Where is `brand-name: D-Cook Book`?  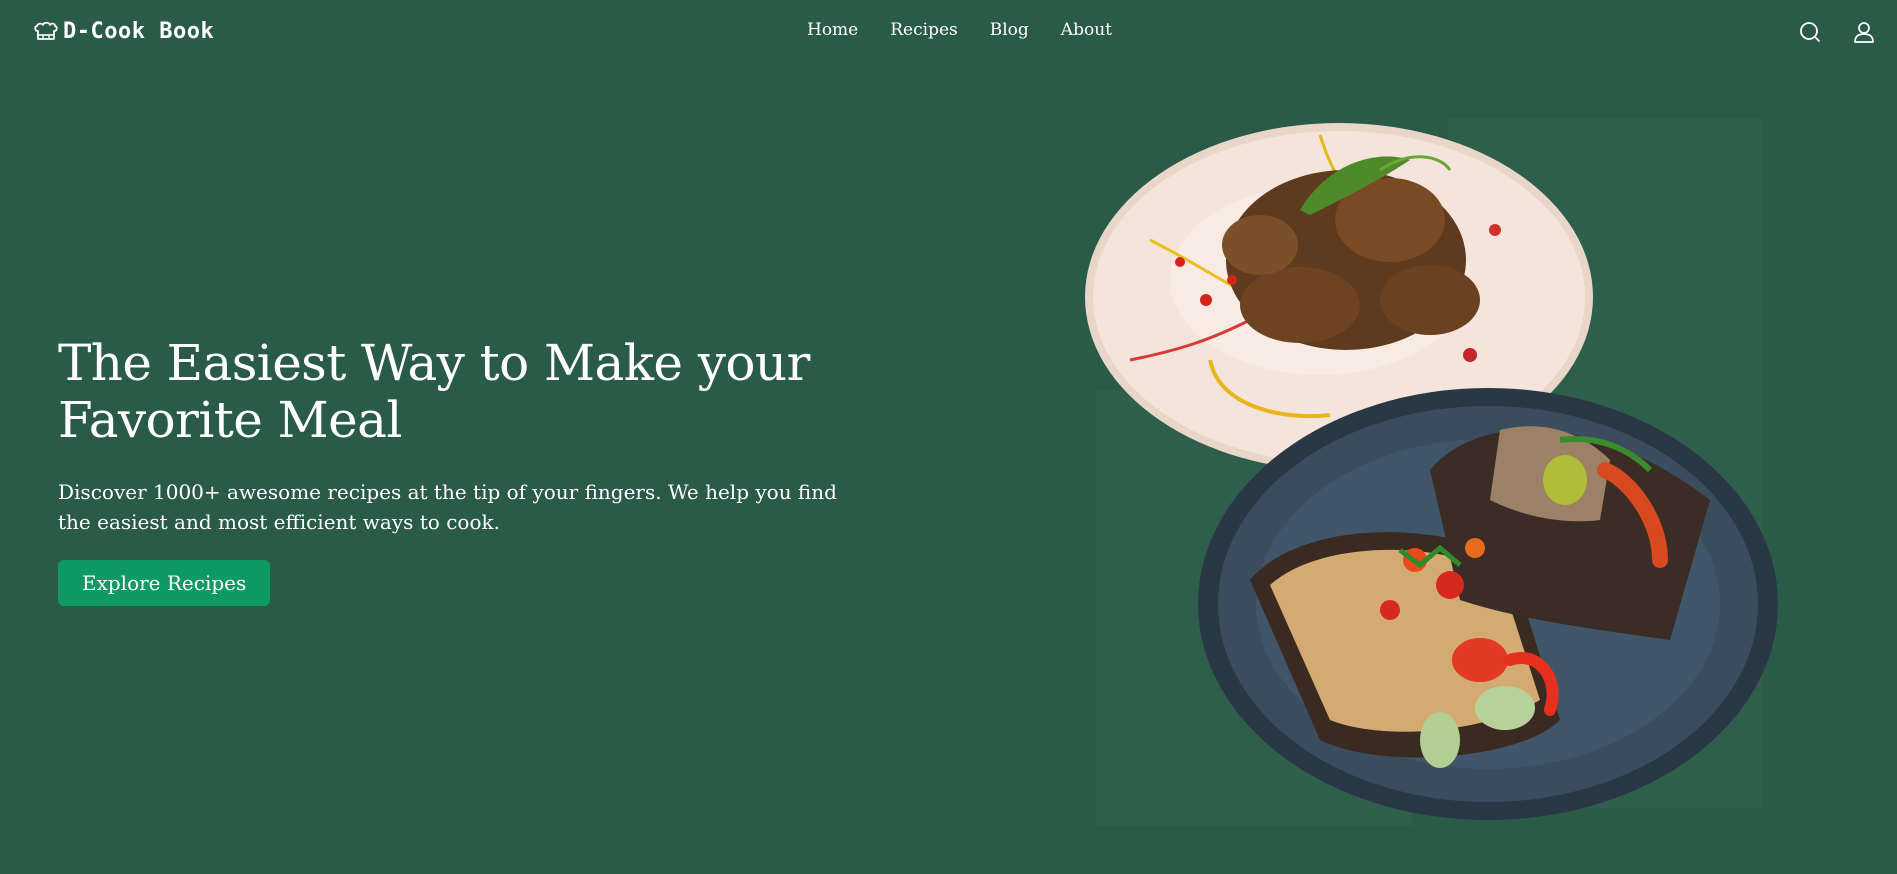 brand-name: D-Cook Book is located at coordinates (139, 31).